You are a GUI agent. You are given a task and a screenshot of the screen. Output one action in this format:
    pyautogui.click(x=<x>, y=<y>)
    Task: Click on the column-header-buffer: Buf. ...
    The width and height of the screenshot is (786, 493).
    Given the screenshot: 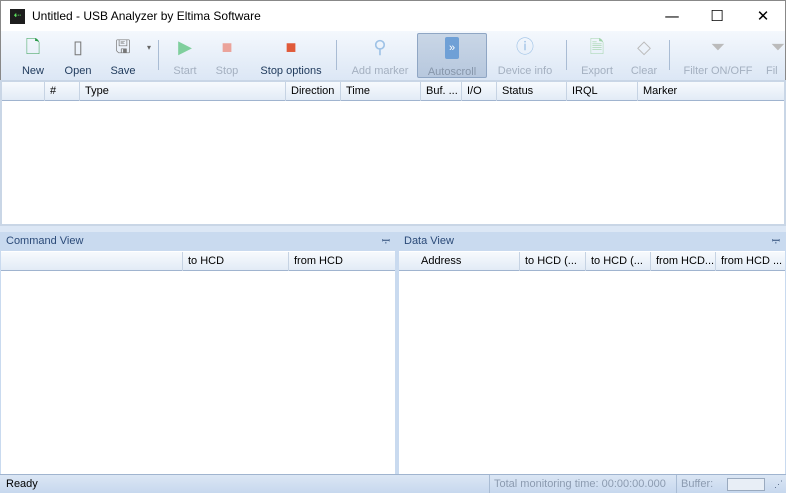 What is the action you would take?
    pyautogui.click(x=440, y=91)
    